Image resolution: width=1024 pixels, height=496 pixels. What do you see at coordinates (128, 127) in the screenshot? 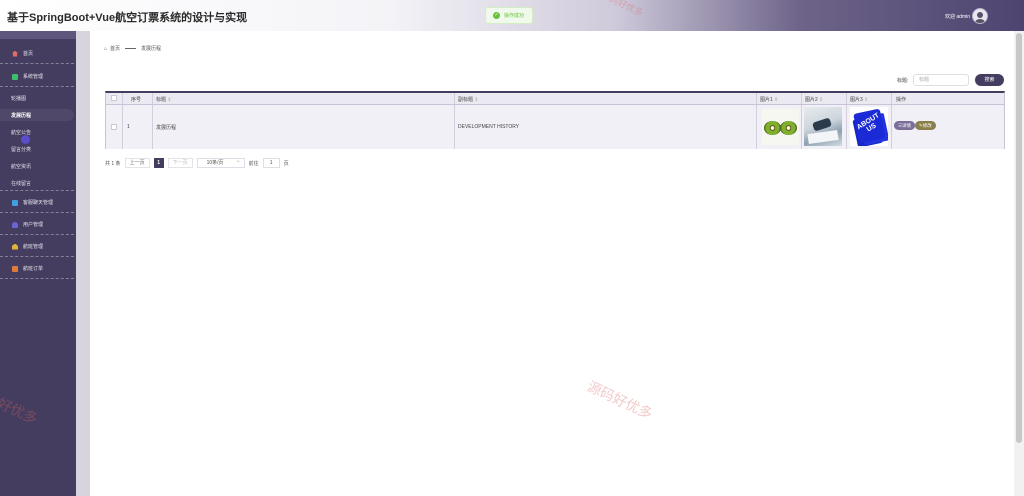
I see `row-index: 1` at bounding box center [128, 127].